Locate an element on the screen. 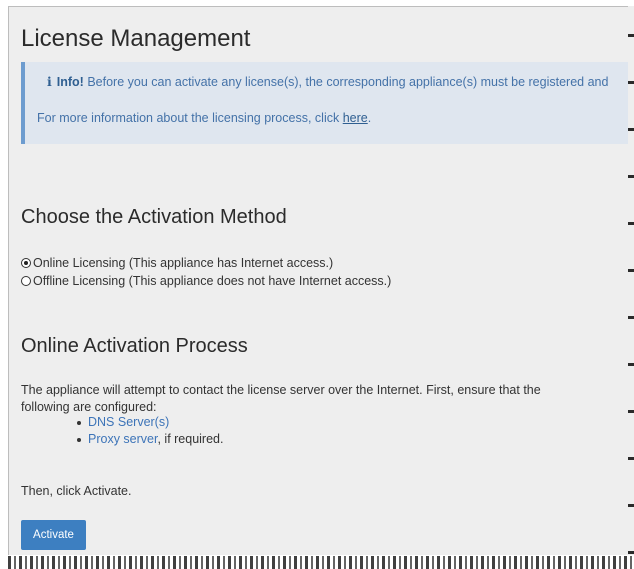  list-item: DNS Server(s) is located at coordinates (122, 422).